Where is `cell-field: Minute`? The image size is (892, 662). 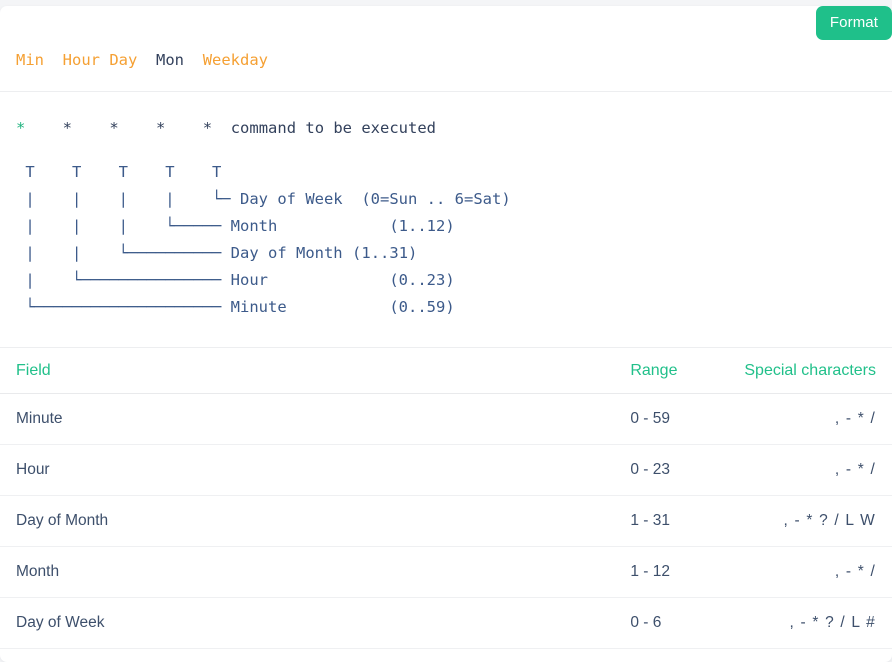
cell-field: Minute is located at coordinates (149, 419).